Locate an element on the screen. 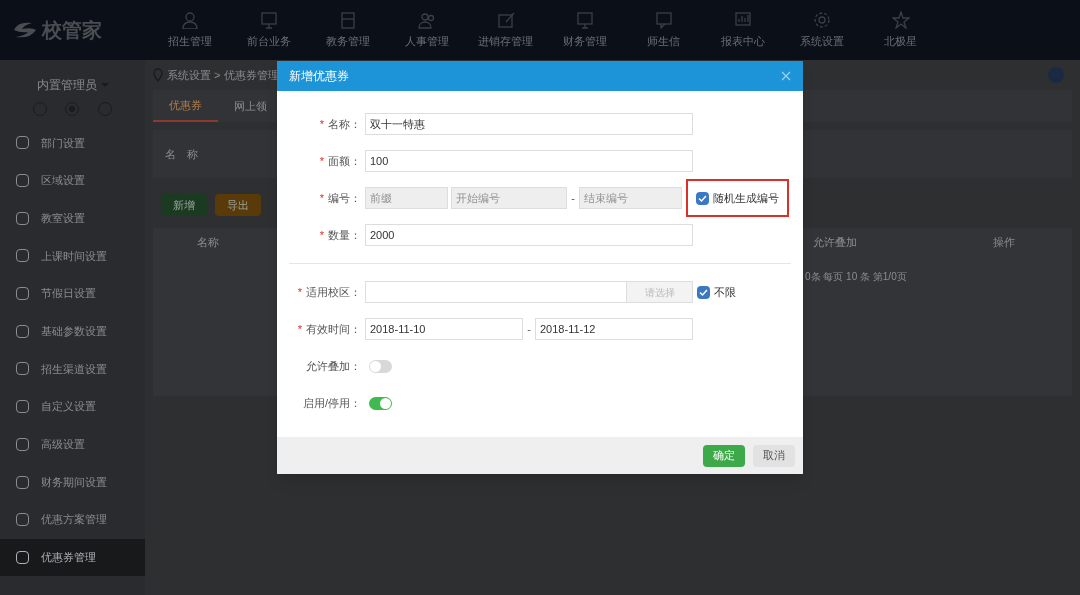  sidebar-item: 优惠券管理 is located at coordinates (72, 557).